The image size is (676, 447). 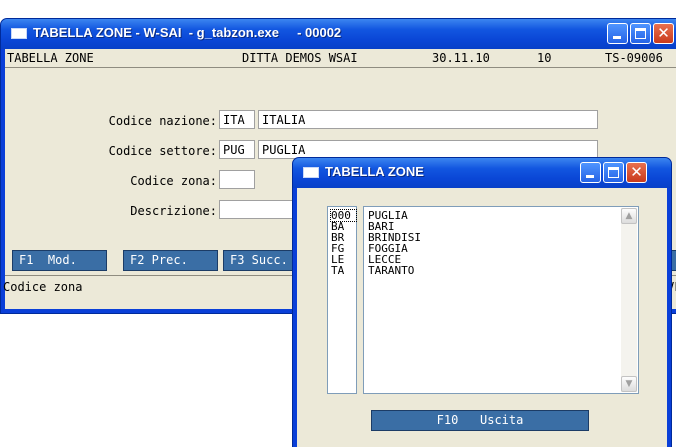 What do you see at coordinates (617, 33) in the screenshot?
I see `minimize-button` at bounding box center [617, 33].